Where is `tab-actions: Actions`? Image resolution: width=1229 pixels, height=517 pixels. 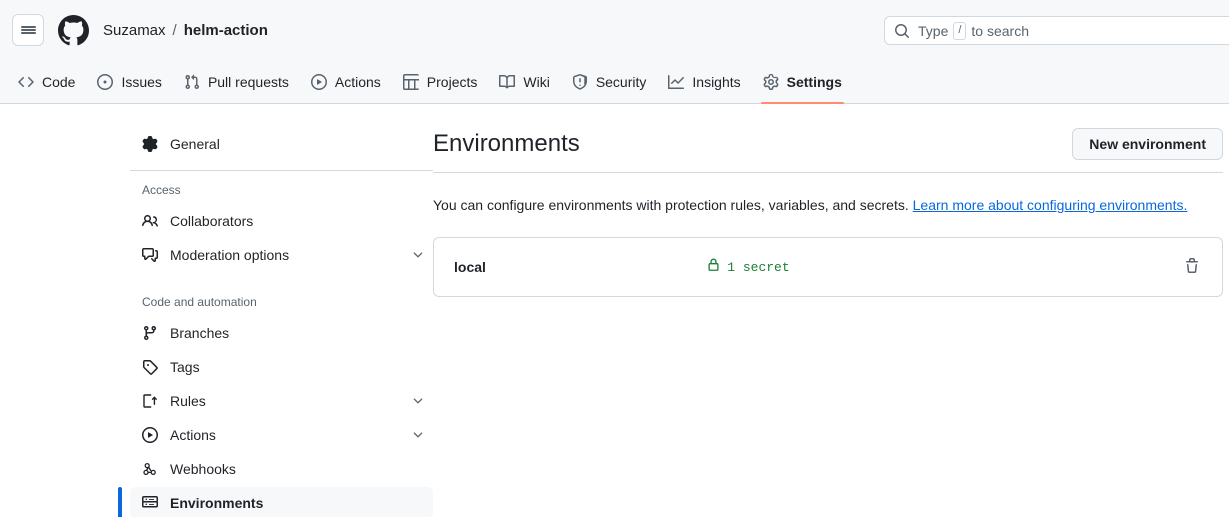 tab-actions: Actions is located at coordinates (346, 81).